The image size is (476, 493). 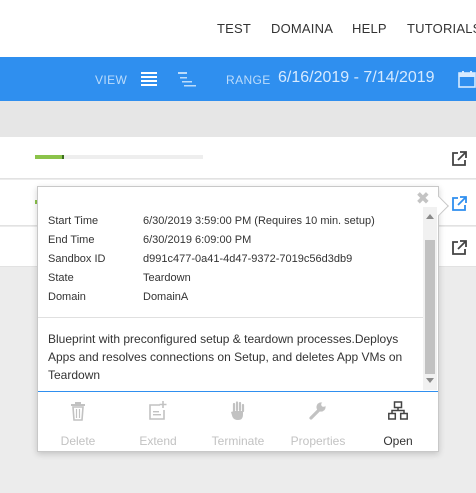 I want to click on detail-value: DomainA, so click(x=166, y=297).